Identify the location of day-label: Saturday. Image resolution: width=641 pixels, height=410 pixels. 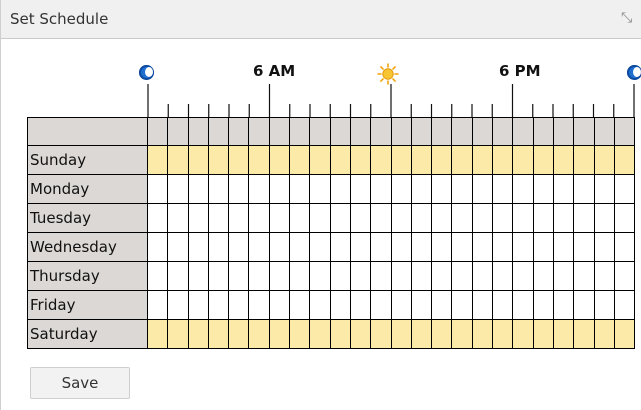
(87, 334).